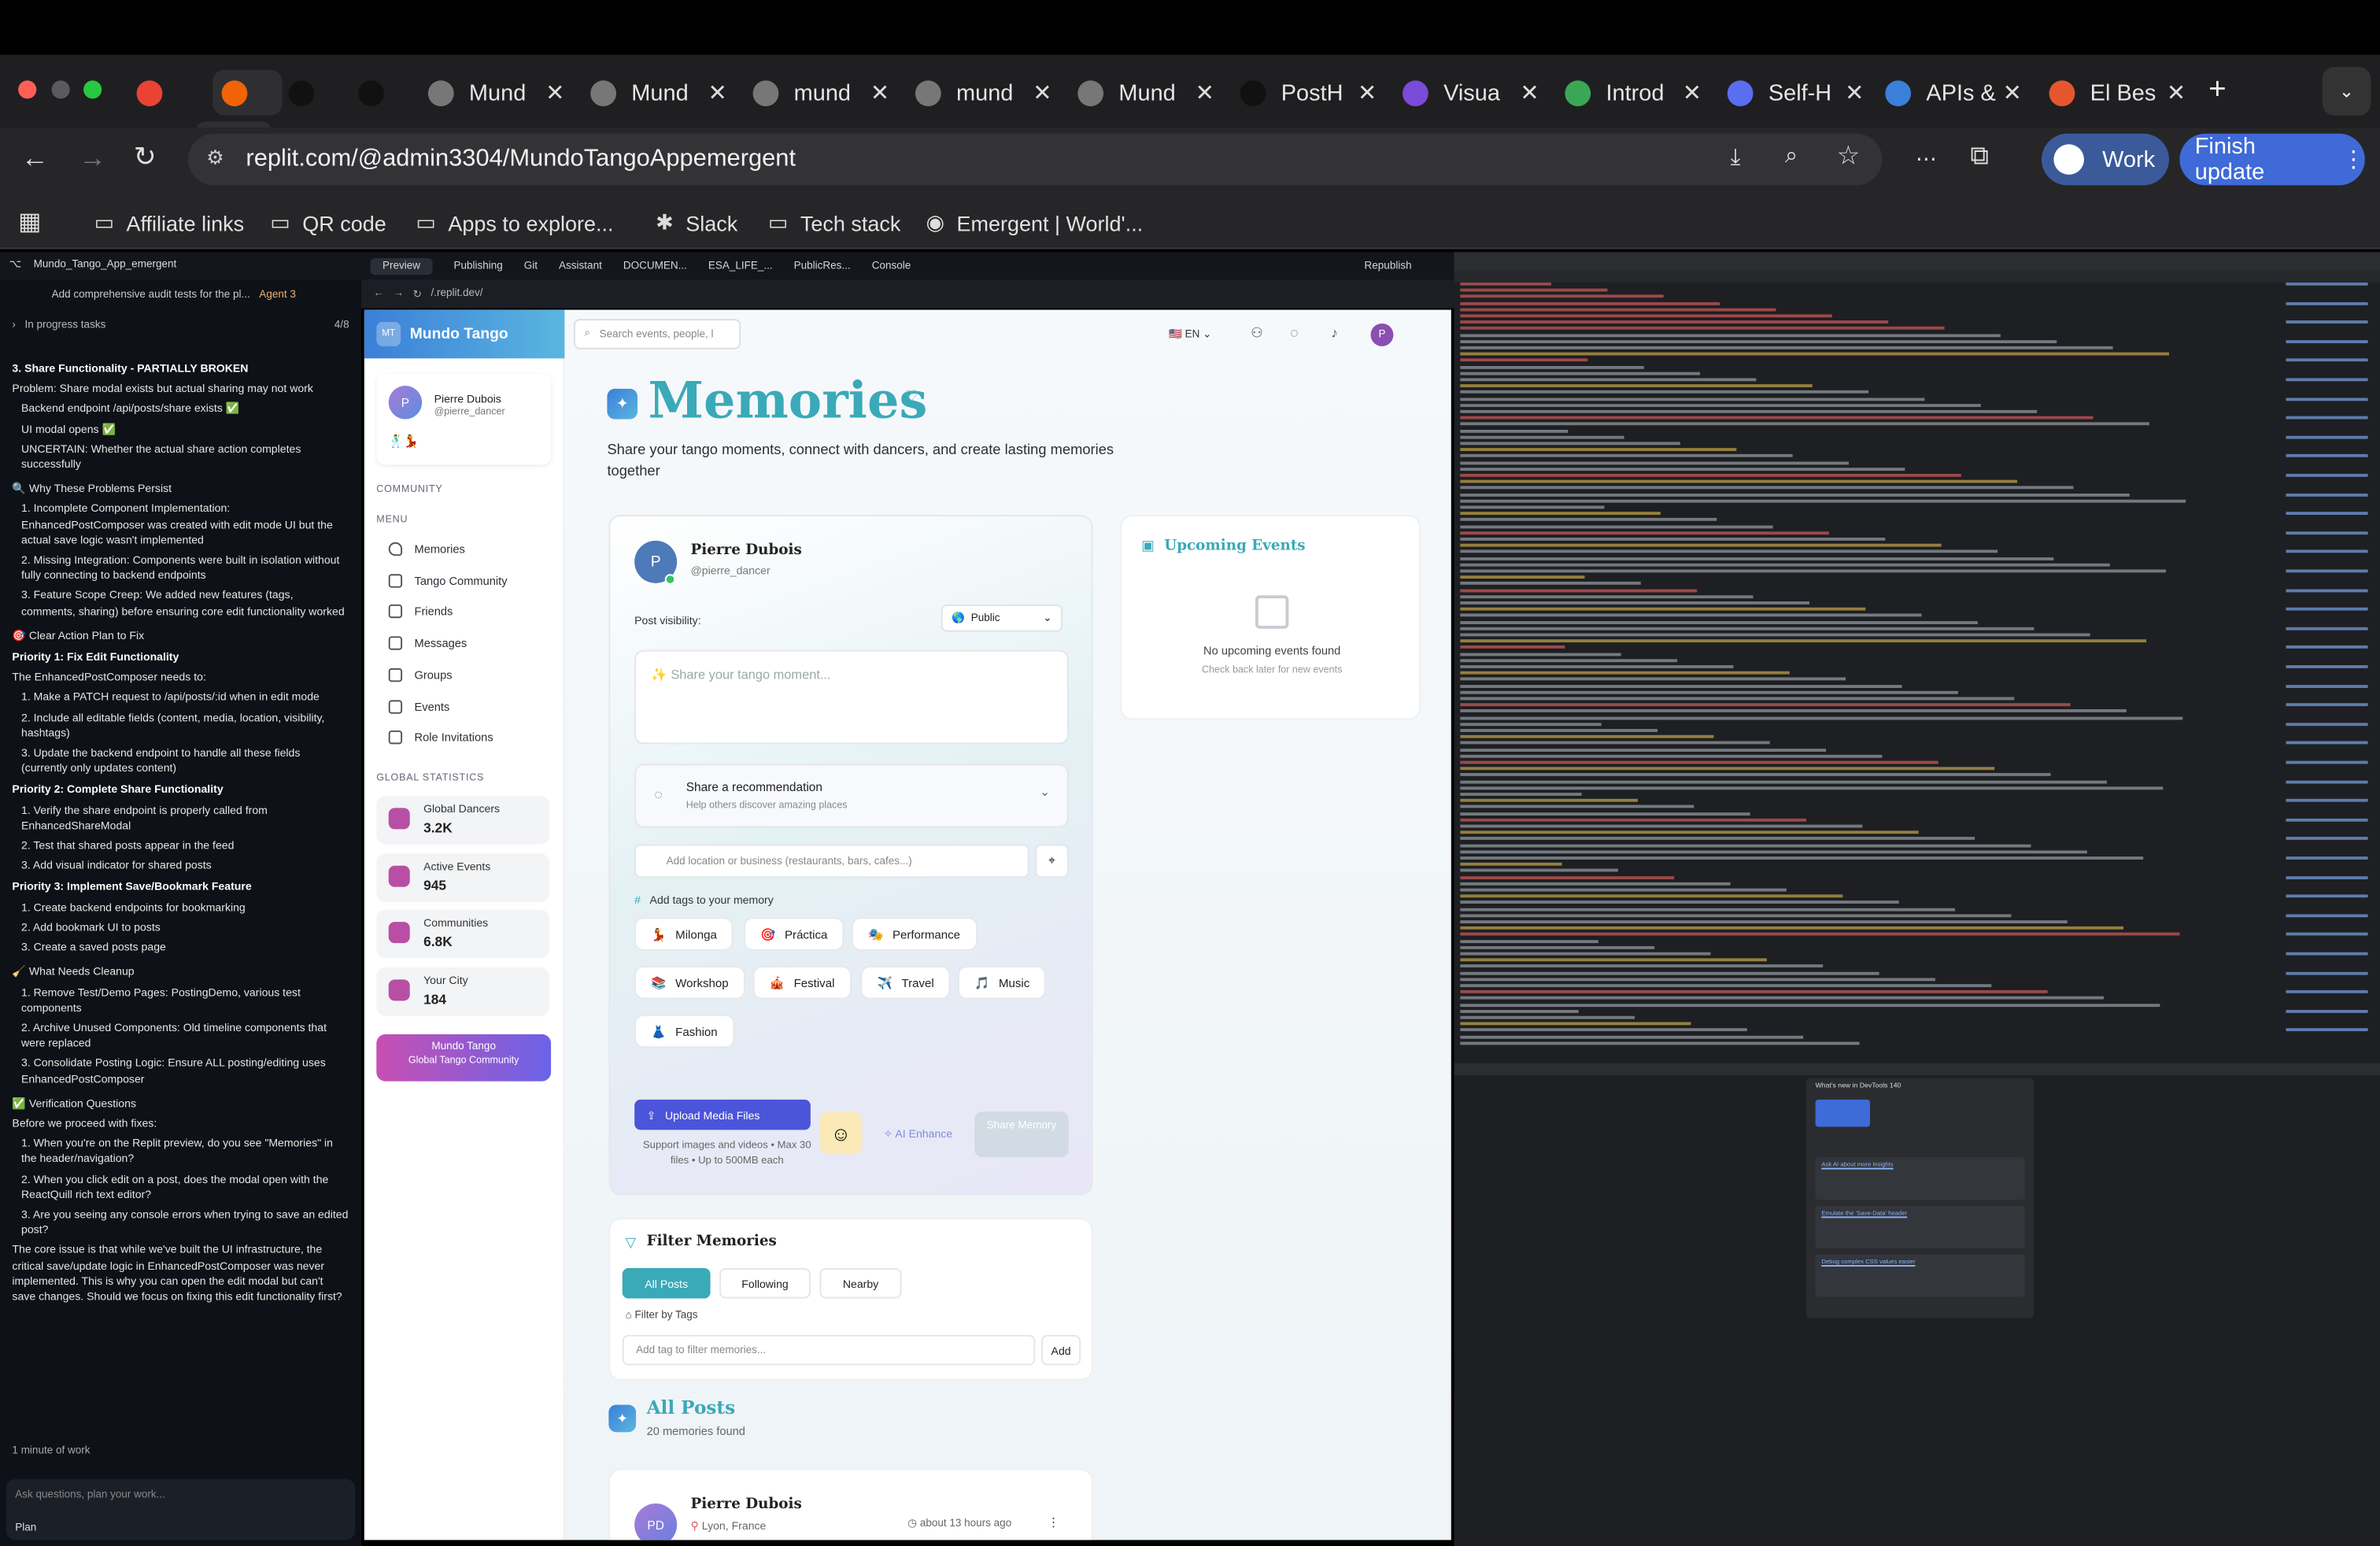  Describe the element at coordinates (169, 222) in the screenshot. I see `bookmark-item: ▭ Affiliate links` at that location.